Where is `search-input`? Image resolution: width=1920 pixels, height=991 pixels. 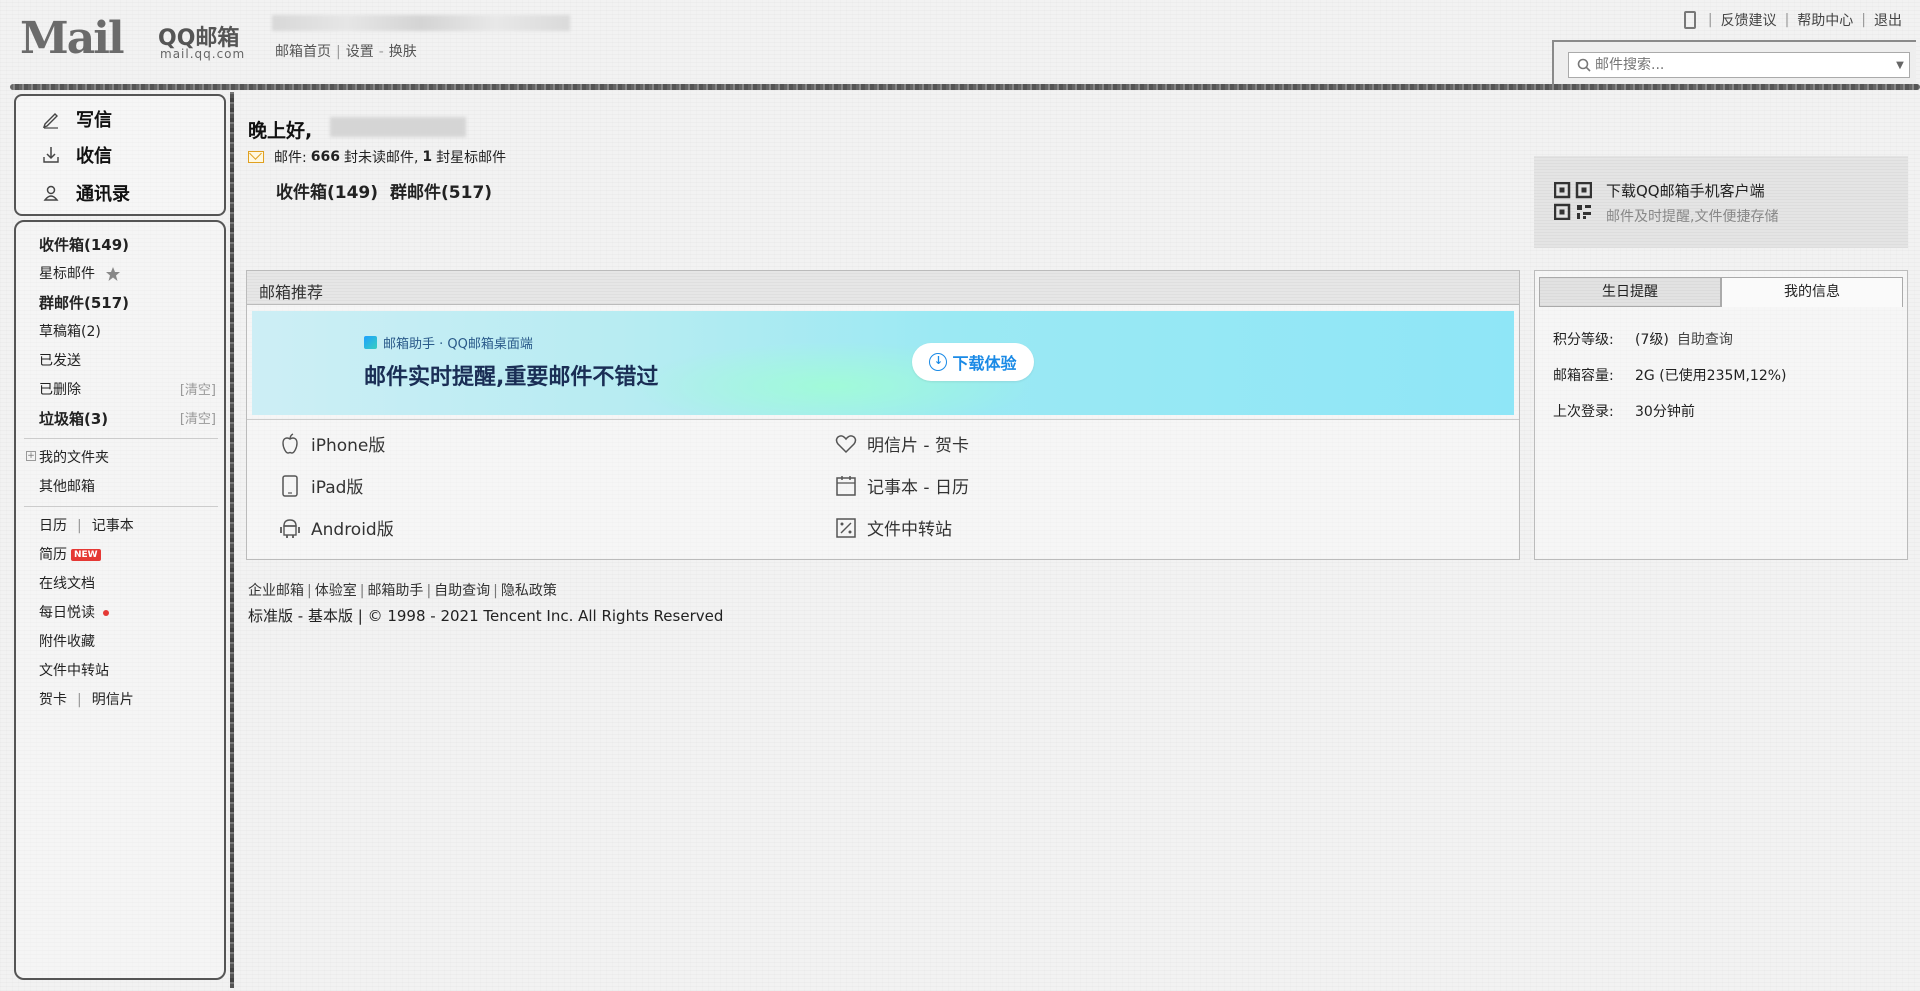 search-input is located at coordinates (1743, 65).